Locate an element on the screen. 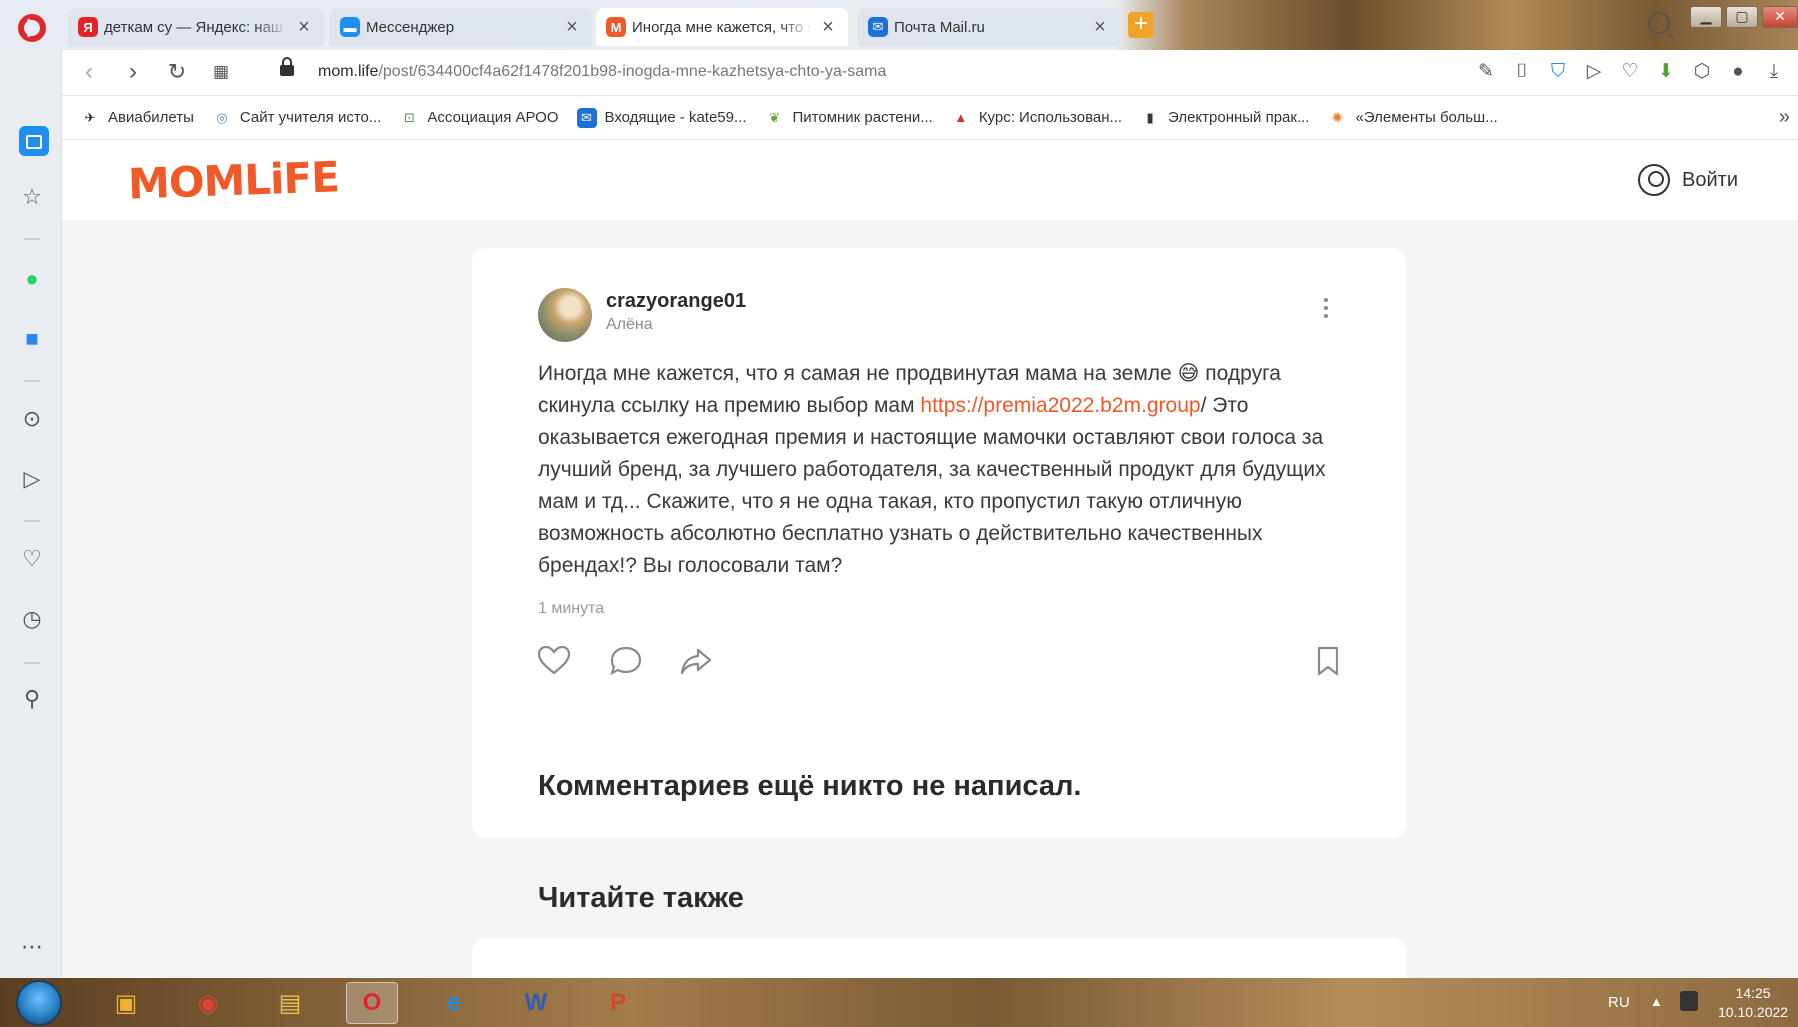  edit-icon: ✎ is located at coordinates (1486, 72).